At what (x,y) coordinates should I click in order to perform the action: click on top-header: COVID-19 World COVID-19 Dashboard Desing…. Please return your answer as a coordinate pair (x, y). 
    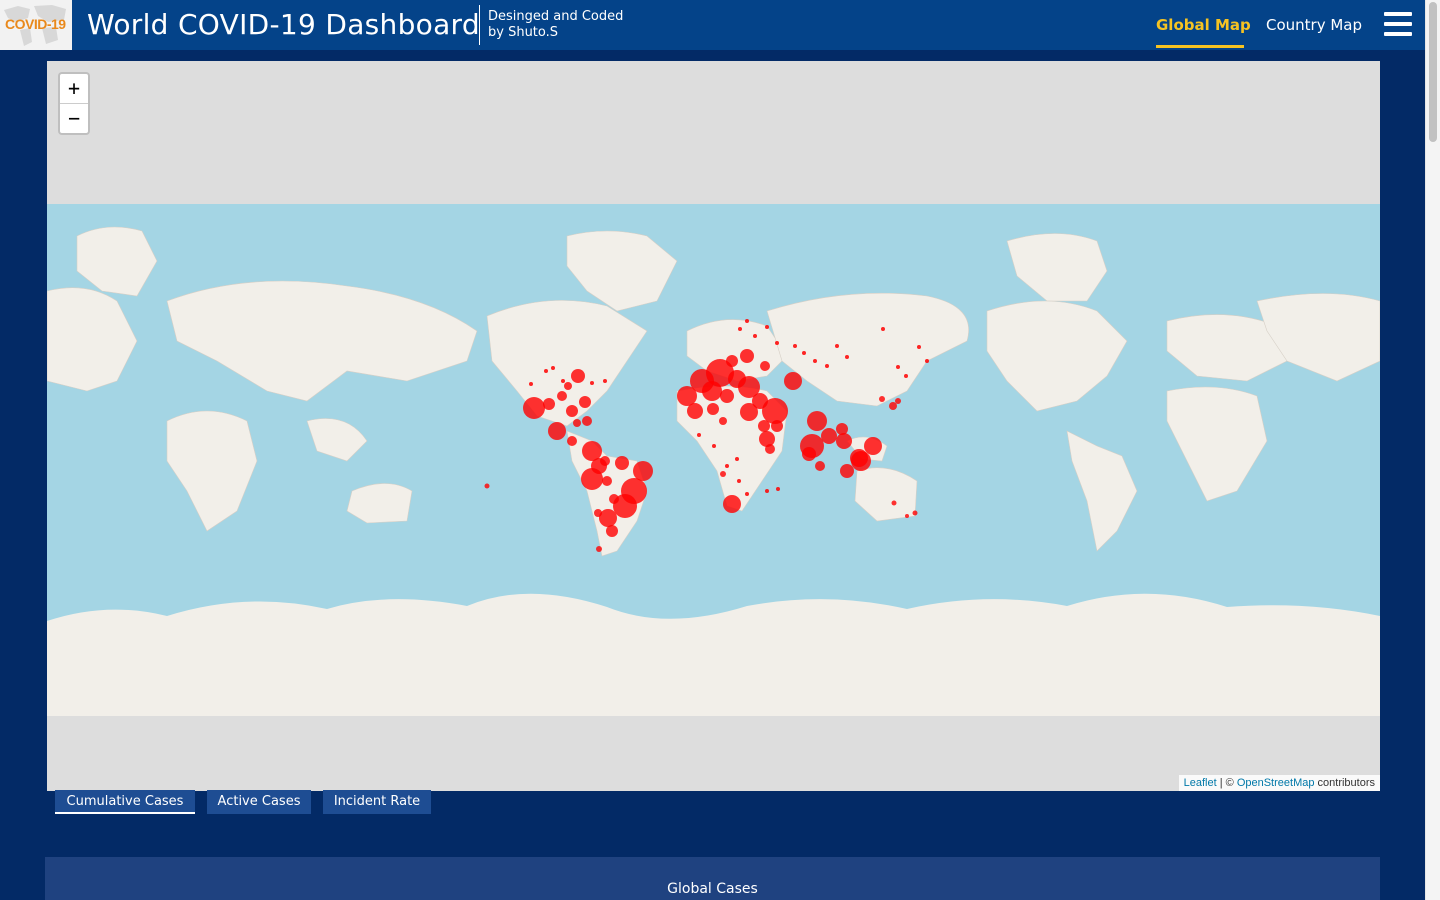
    Looking at the image, I should click on (712, 25).